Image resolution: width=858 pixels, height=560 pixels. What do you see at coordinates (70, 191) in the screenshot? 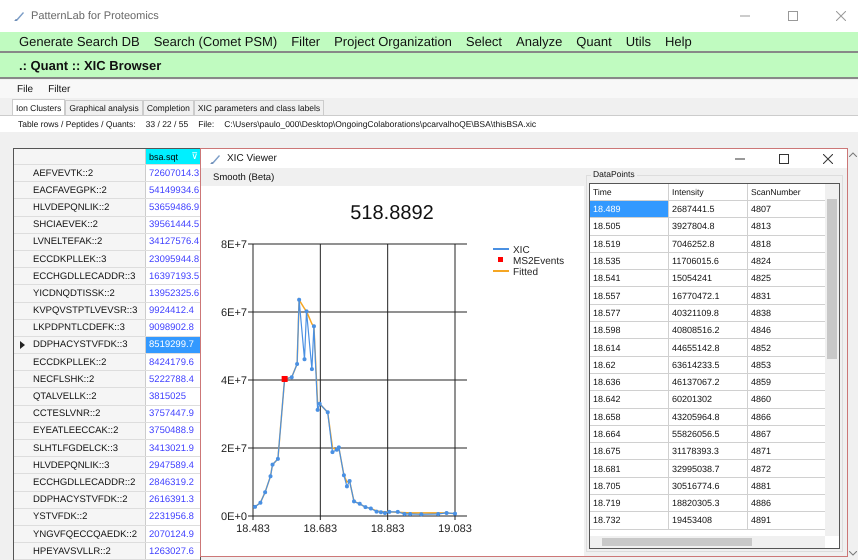
I see `peptide-cell-text: EACFAVEGPK::2` at bounding box center [70, 191].